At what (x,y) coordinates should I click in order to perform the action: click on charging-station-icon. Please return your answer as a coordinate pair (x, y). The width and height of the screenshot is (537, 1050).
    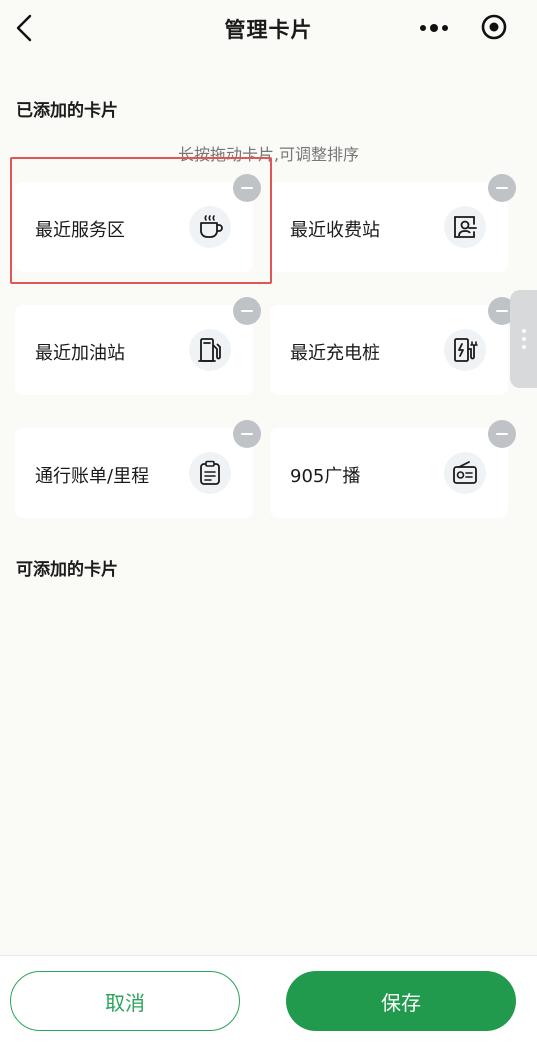
    Looking at the image, I should click on (465, 350).